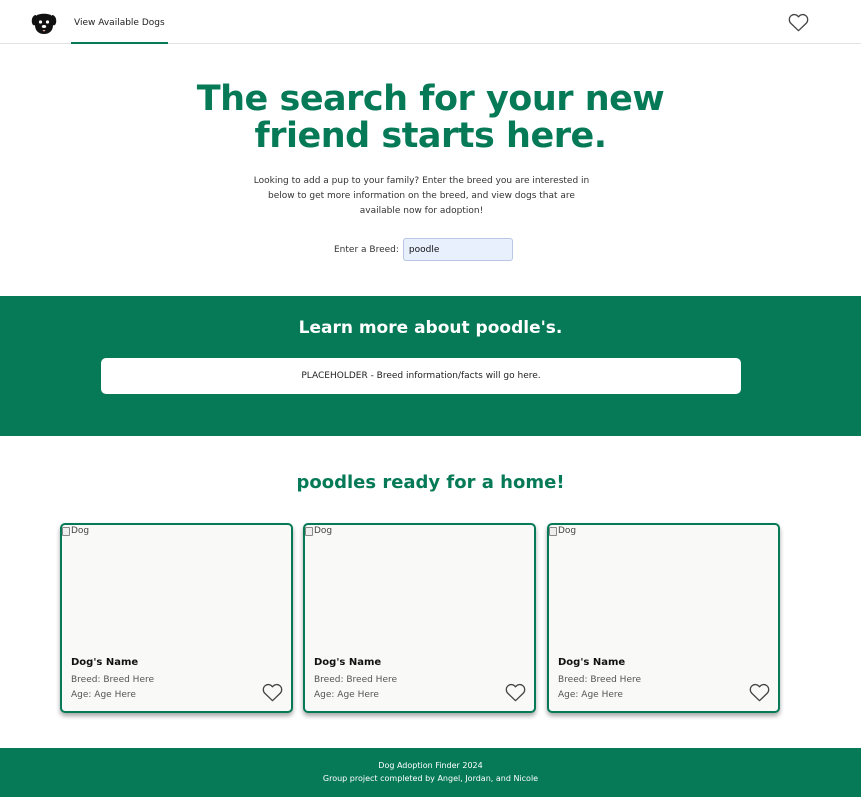  What do you see at coordinates (119, 22) in the screenshot?
I see `nav-link-view-available-dogs: View Available Dogs` at bounding box center [119, 22].